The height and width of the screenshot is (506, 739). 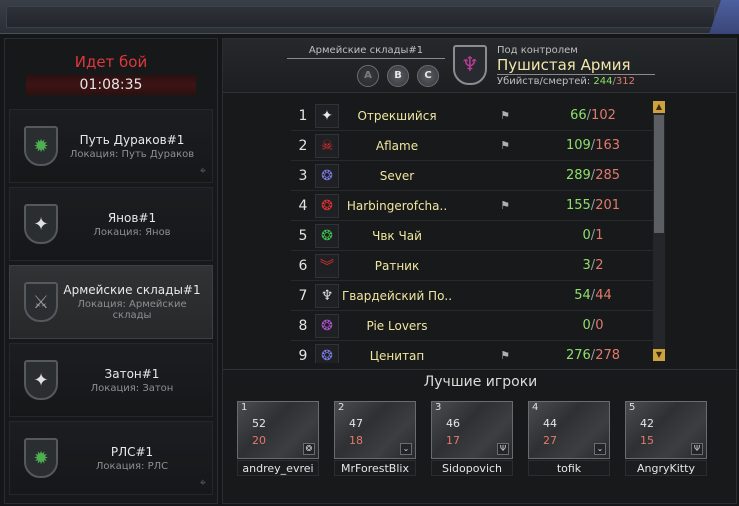 What do you see at coordinates (327, 265) in the screenshot?
I see `chevron-rank-icon: ︾` at bounding box center [327, 265].